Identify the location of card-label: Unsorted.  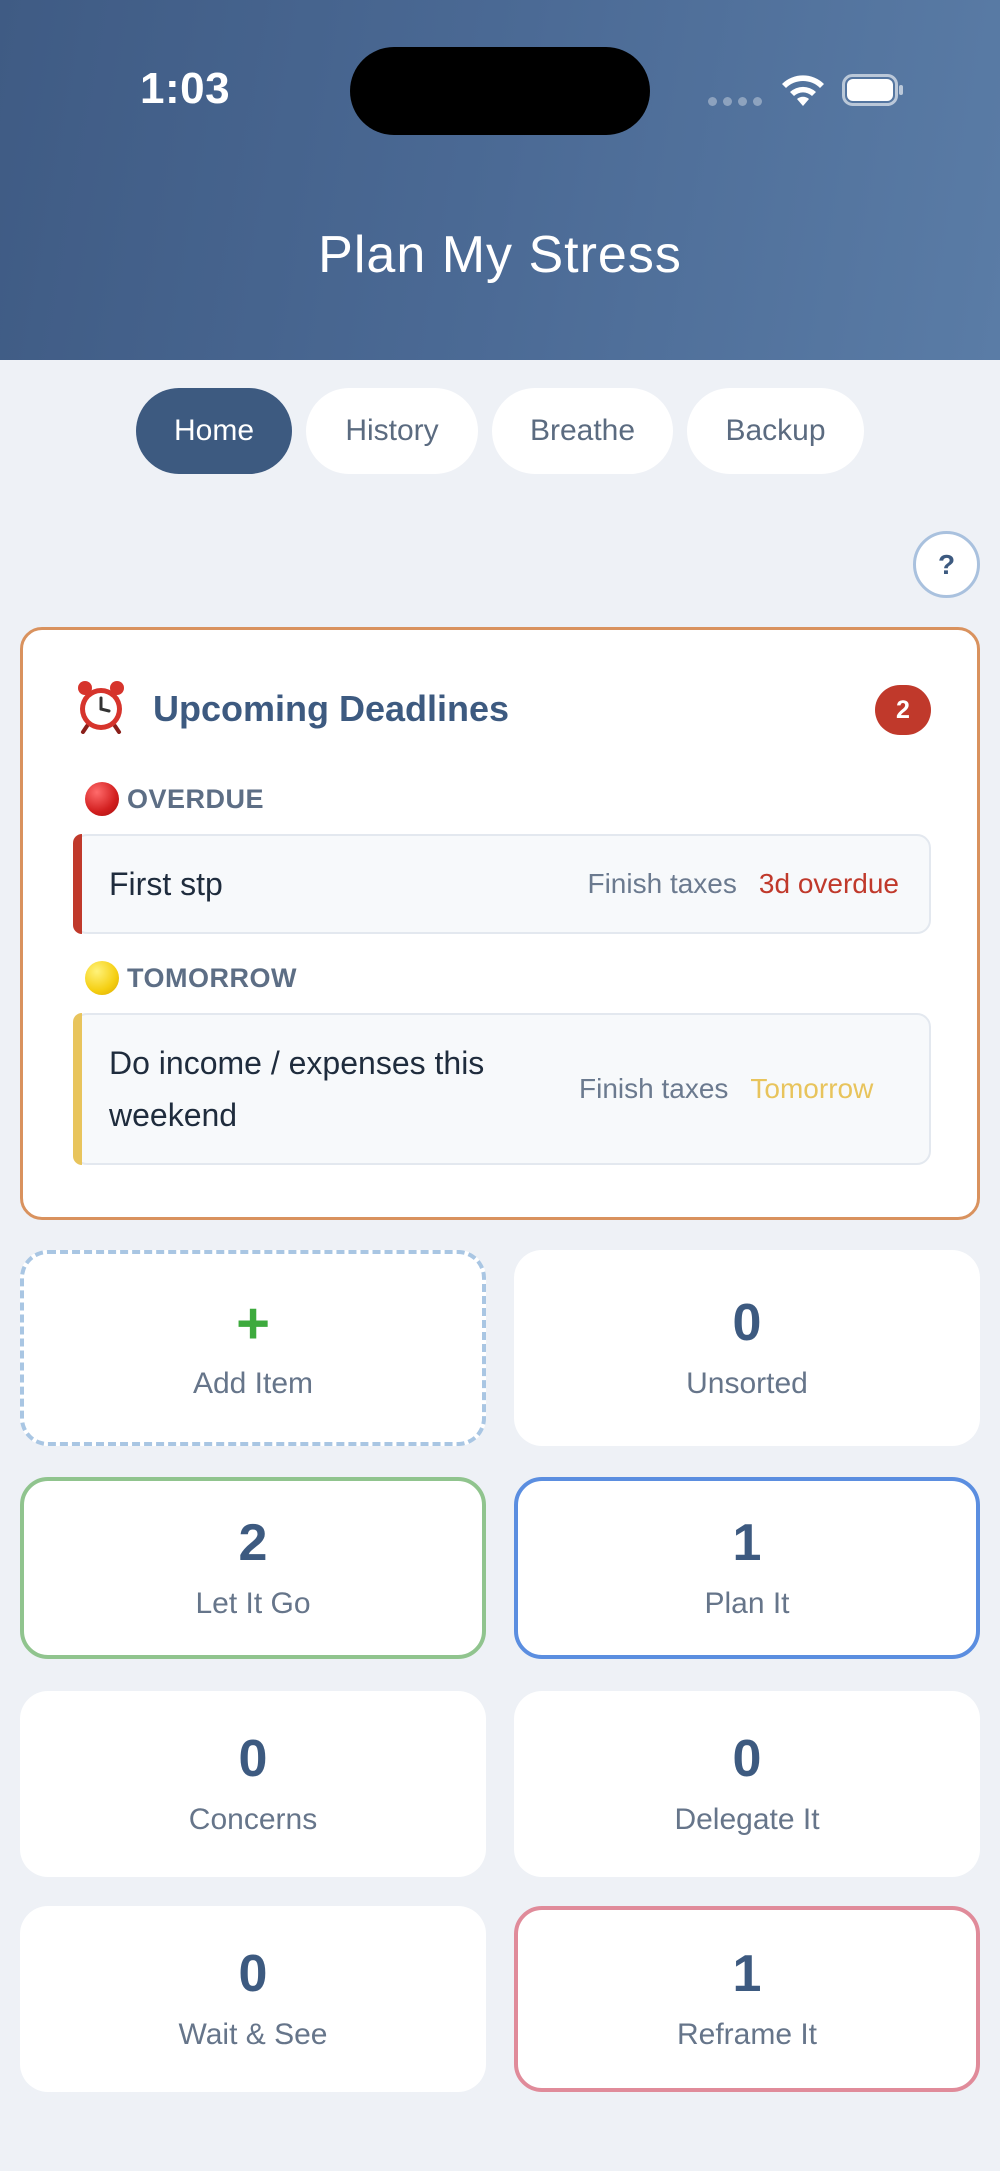
(747, 1383).